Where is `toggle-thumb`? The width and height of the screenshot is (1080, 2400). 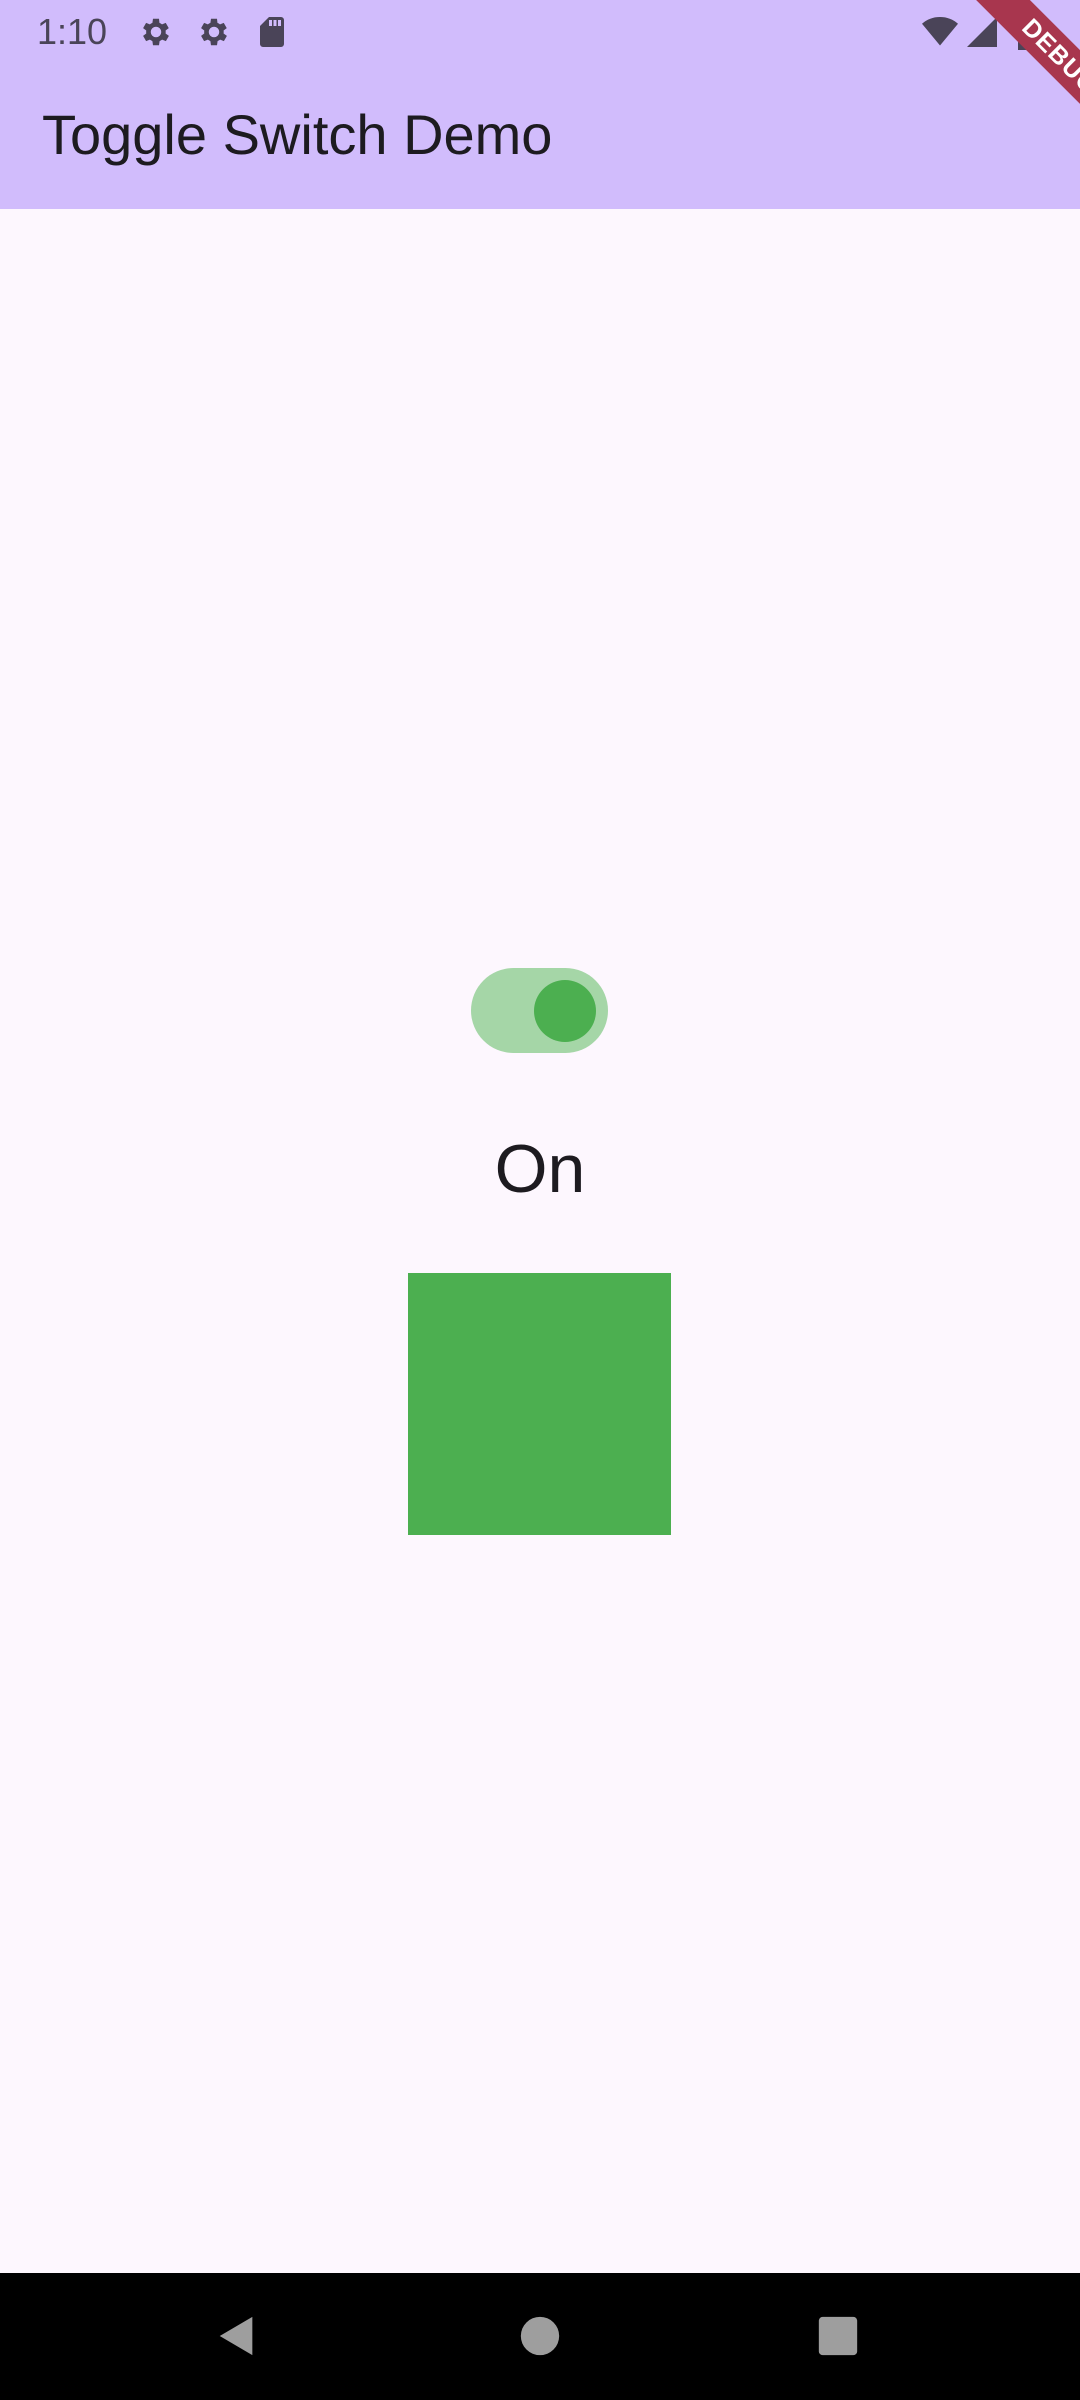
toggle-thumb is located at coordinates (565, 1011).